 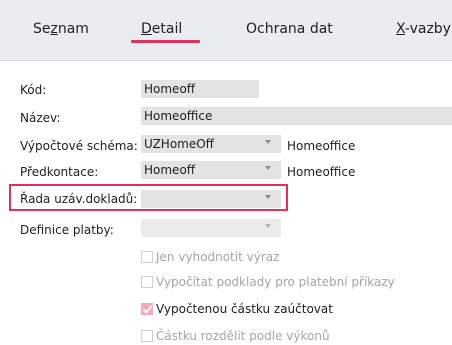 What do you see at coordinates (400, 29) in the screenshot?
I see `tab-x-vazby-accesskey: X` at bounding box center [400, 29].